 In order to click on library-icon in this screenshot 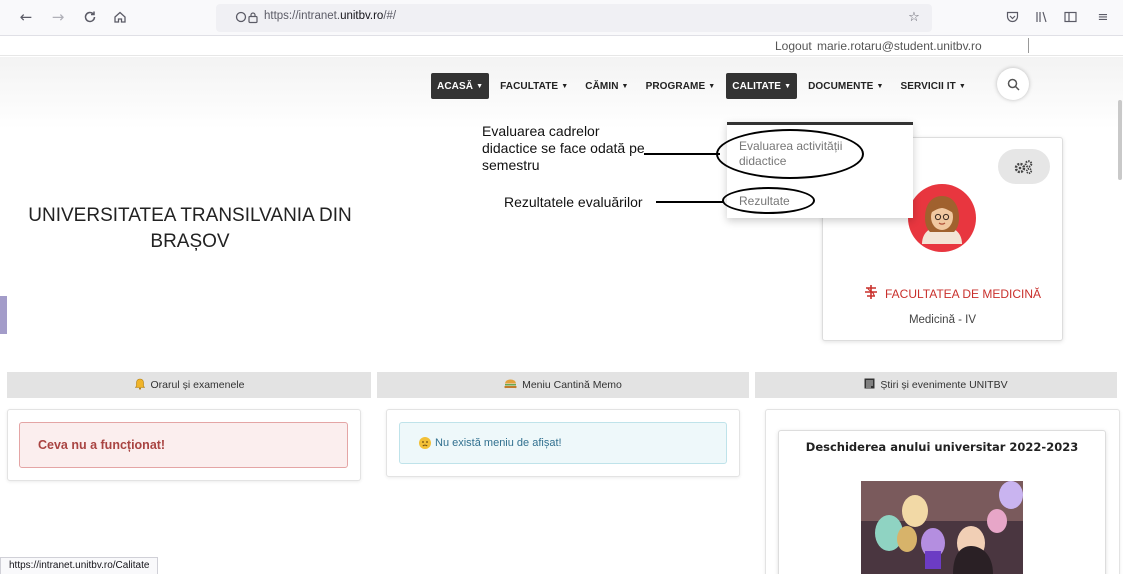, I will do `click(1041, 17)`.